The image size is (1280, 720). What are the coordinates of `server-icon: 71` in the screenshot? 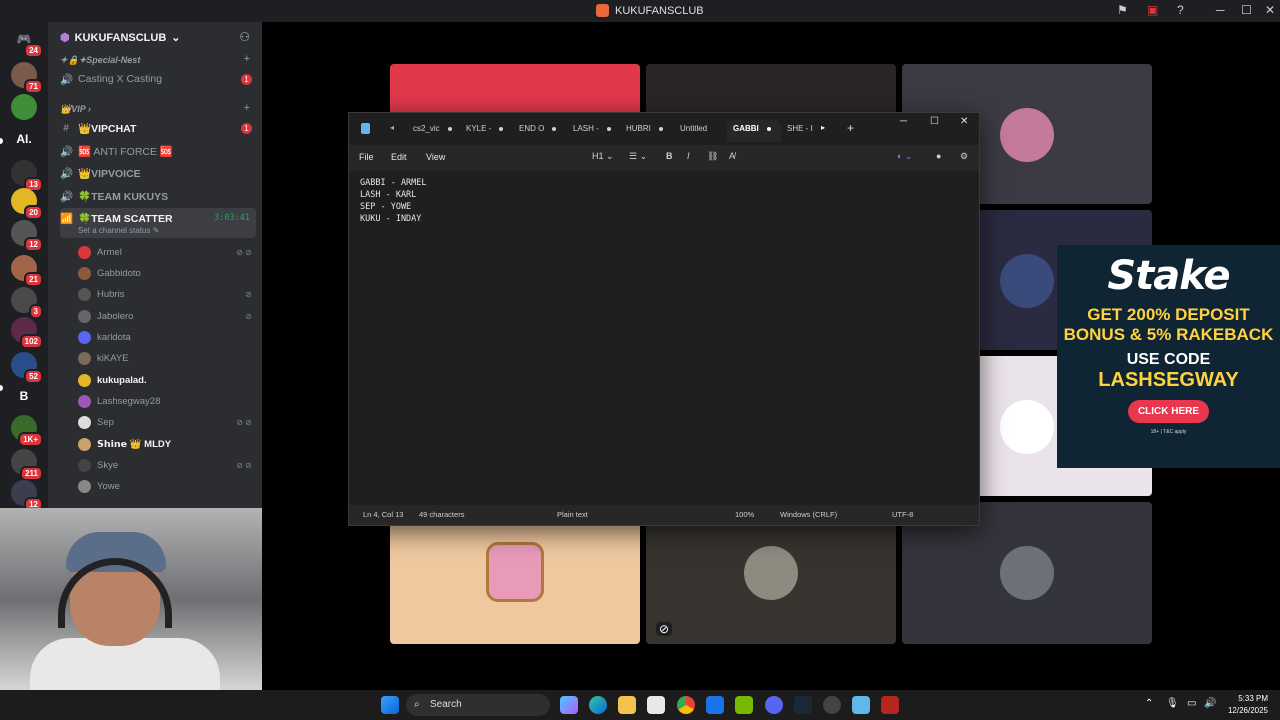 It's located at (27, 78).